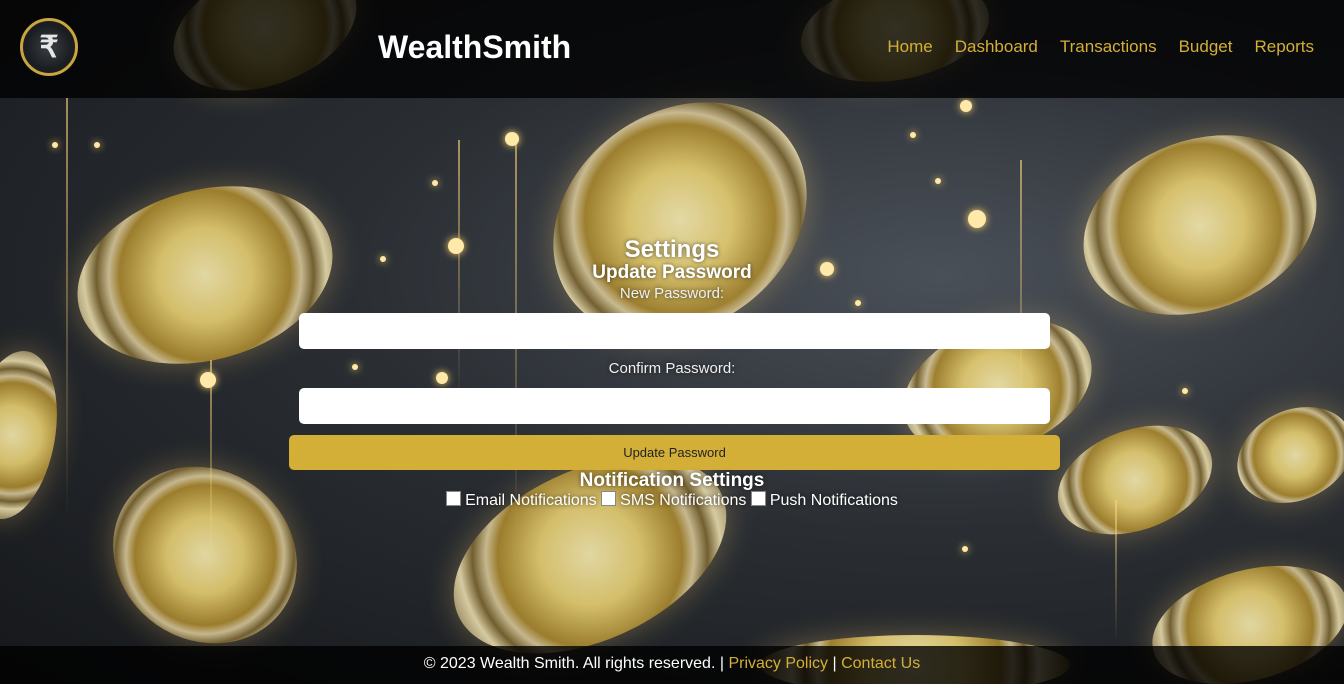 This screenshot has height=684, width=1344. What do you see at coordinates (880, 663) in the screenshot?
I see `contact-us-link: Contact Us` at bounding box center [880, 663].